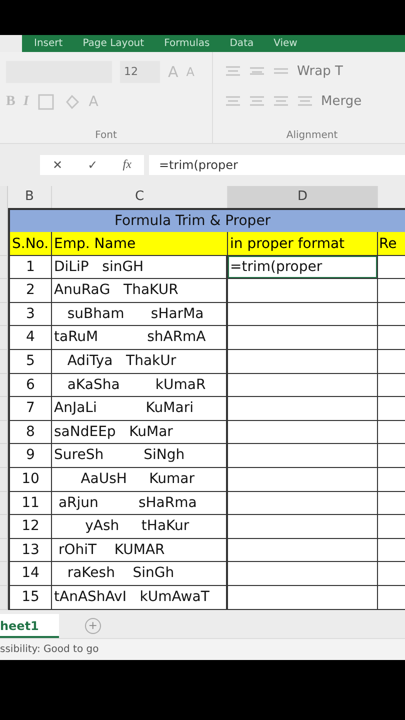  I want to click on table-cell: 12, so click(30, 527).